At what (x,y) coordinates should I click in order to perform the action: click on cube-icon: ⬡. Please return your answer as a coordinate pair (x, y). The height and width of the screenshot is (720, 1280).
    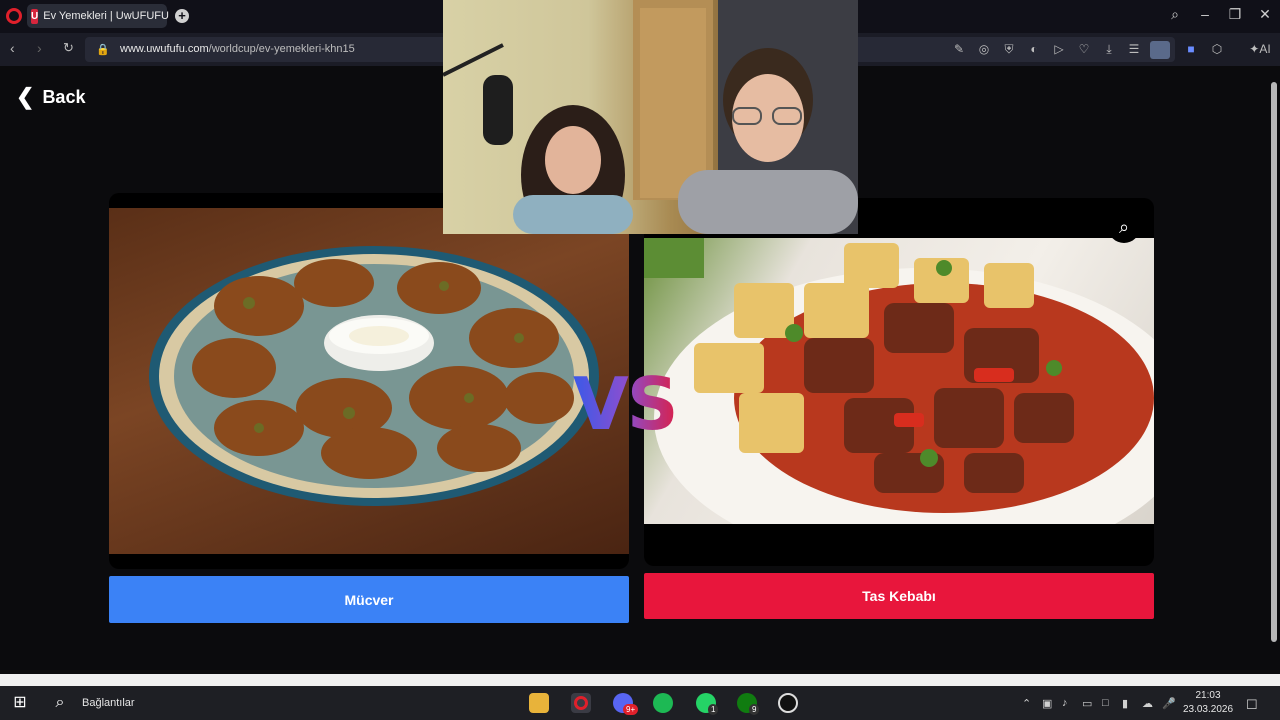
    Looking at the image, I should click on (1217, 49).